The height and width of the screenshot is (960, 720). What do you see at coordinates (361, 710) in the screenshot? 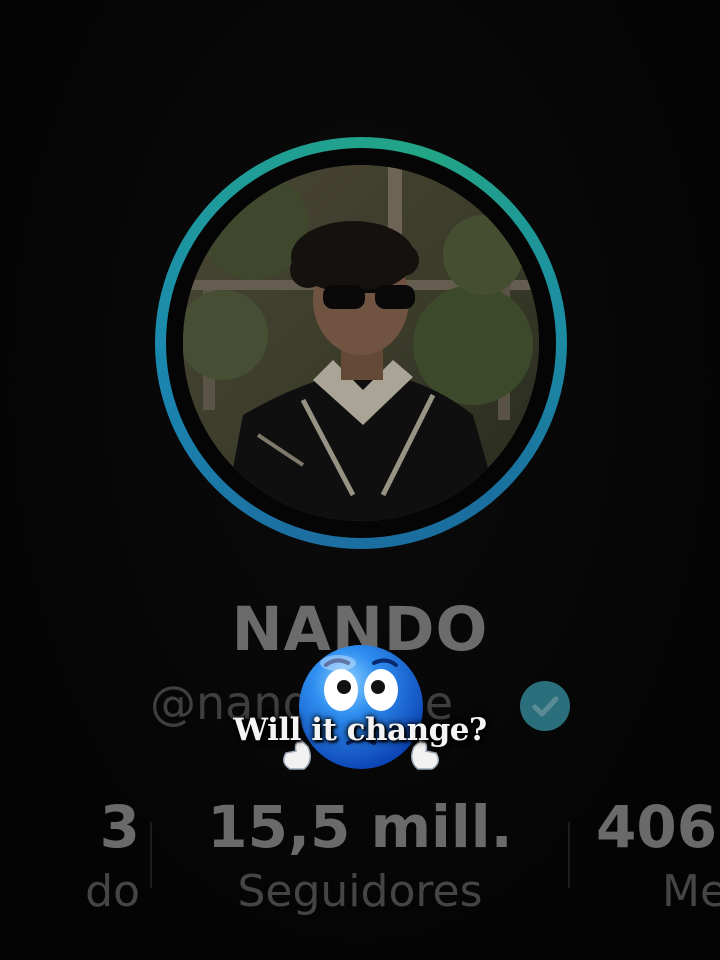
I see `worried-face-emoji-icon` at bounding box center [361, 710].